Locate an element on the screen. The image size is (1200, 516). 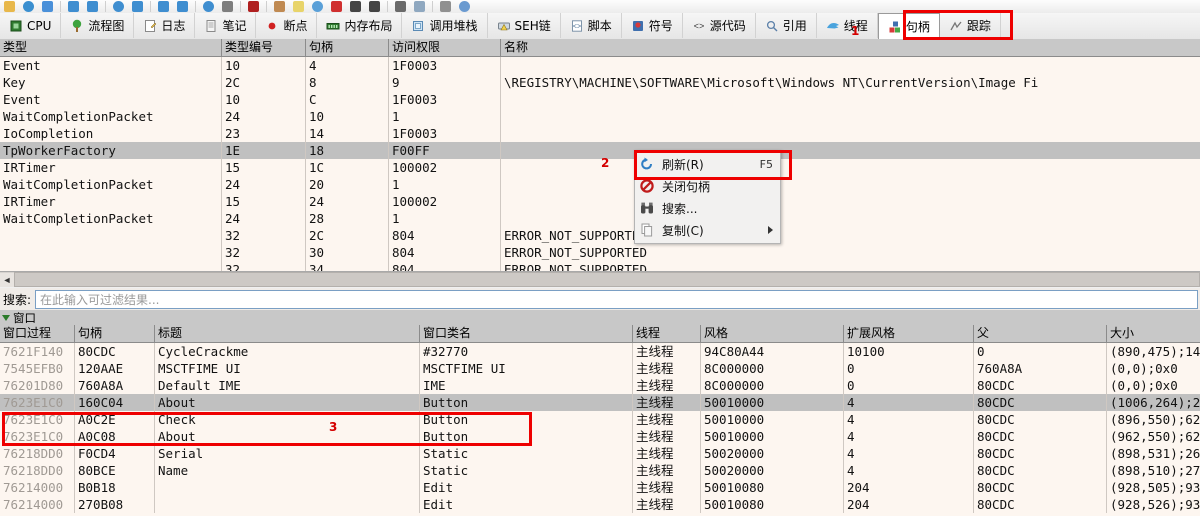
tab-label: 日志 is located at coordinates (173, 26).